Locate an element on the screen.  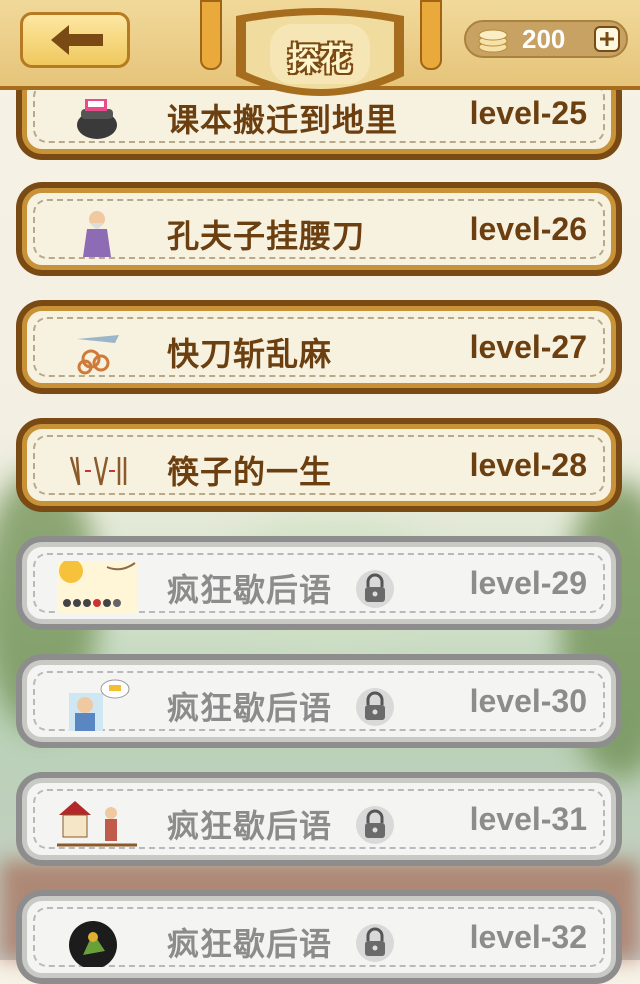
title-plaque: 探花 is located at coordinates (320, 61).